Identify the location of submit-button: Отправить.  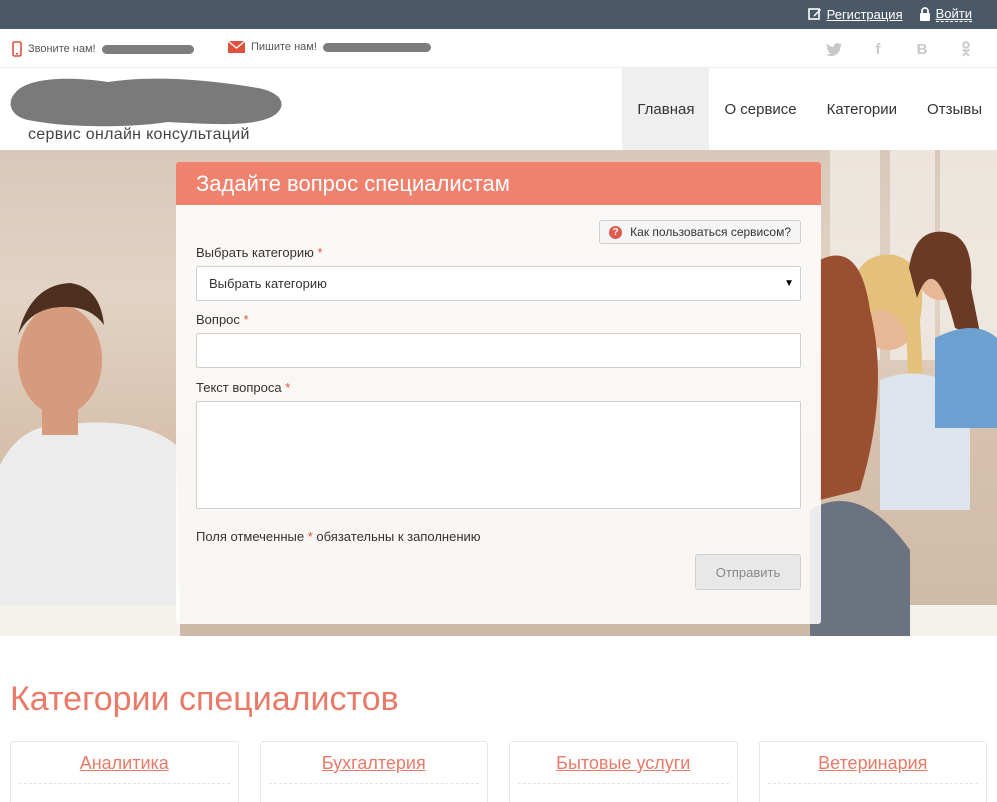
(748, 572).